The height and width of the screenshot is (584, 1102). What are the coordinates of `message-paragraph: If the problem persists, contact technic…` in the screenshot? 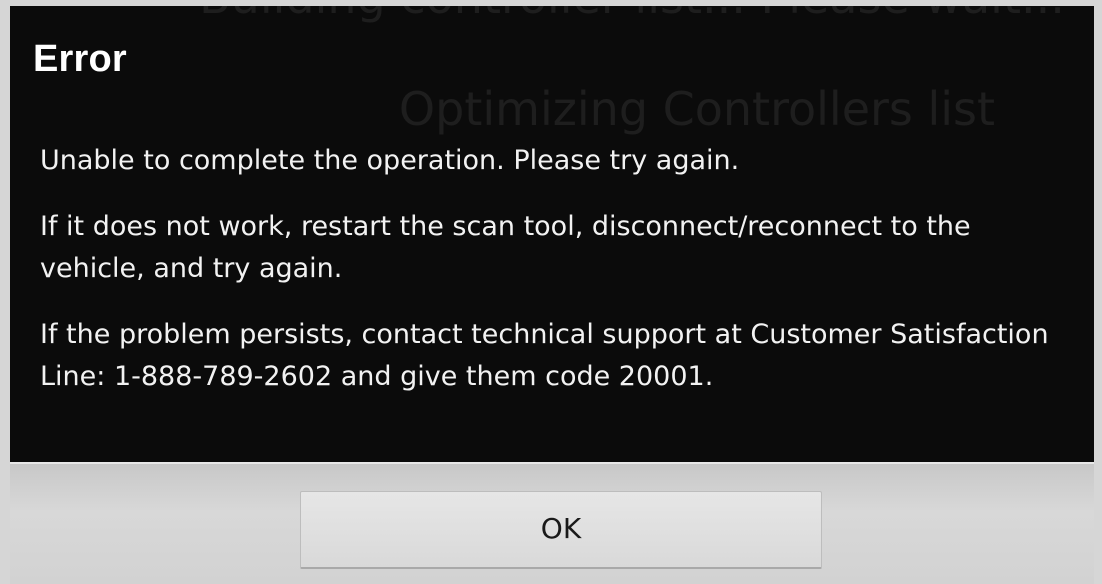 It's located at (544, 355).